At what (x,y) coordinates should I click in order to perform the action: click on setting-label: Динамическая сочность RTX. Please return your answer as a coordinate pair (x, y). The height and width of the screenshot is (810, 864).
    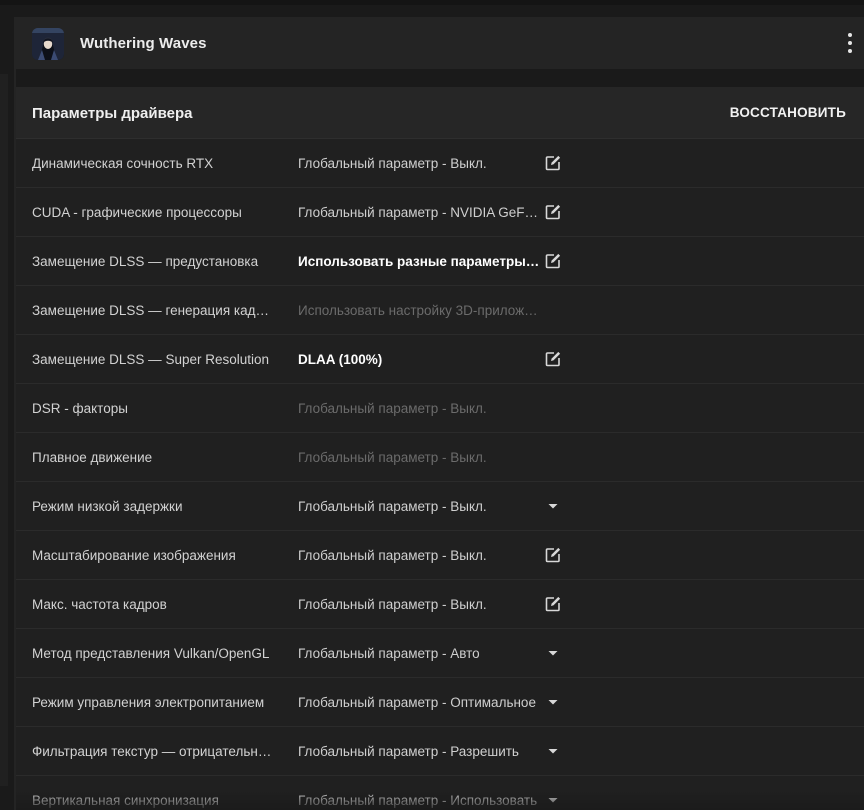
    Looking at the image, I should click on (123, 163).